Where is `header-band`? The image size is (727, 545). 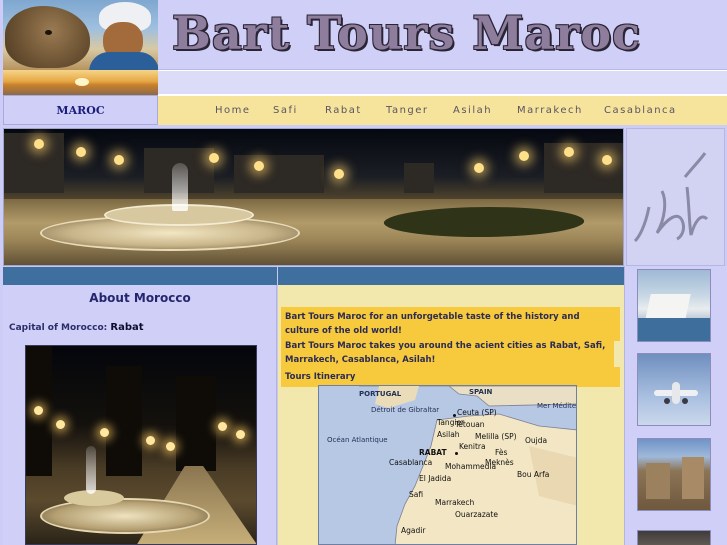 header-band is located at coordinates (442, 82).